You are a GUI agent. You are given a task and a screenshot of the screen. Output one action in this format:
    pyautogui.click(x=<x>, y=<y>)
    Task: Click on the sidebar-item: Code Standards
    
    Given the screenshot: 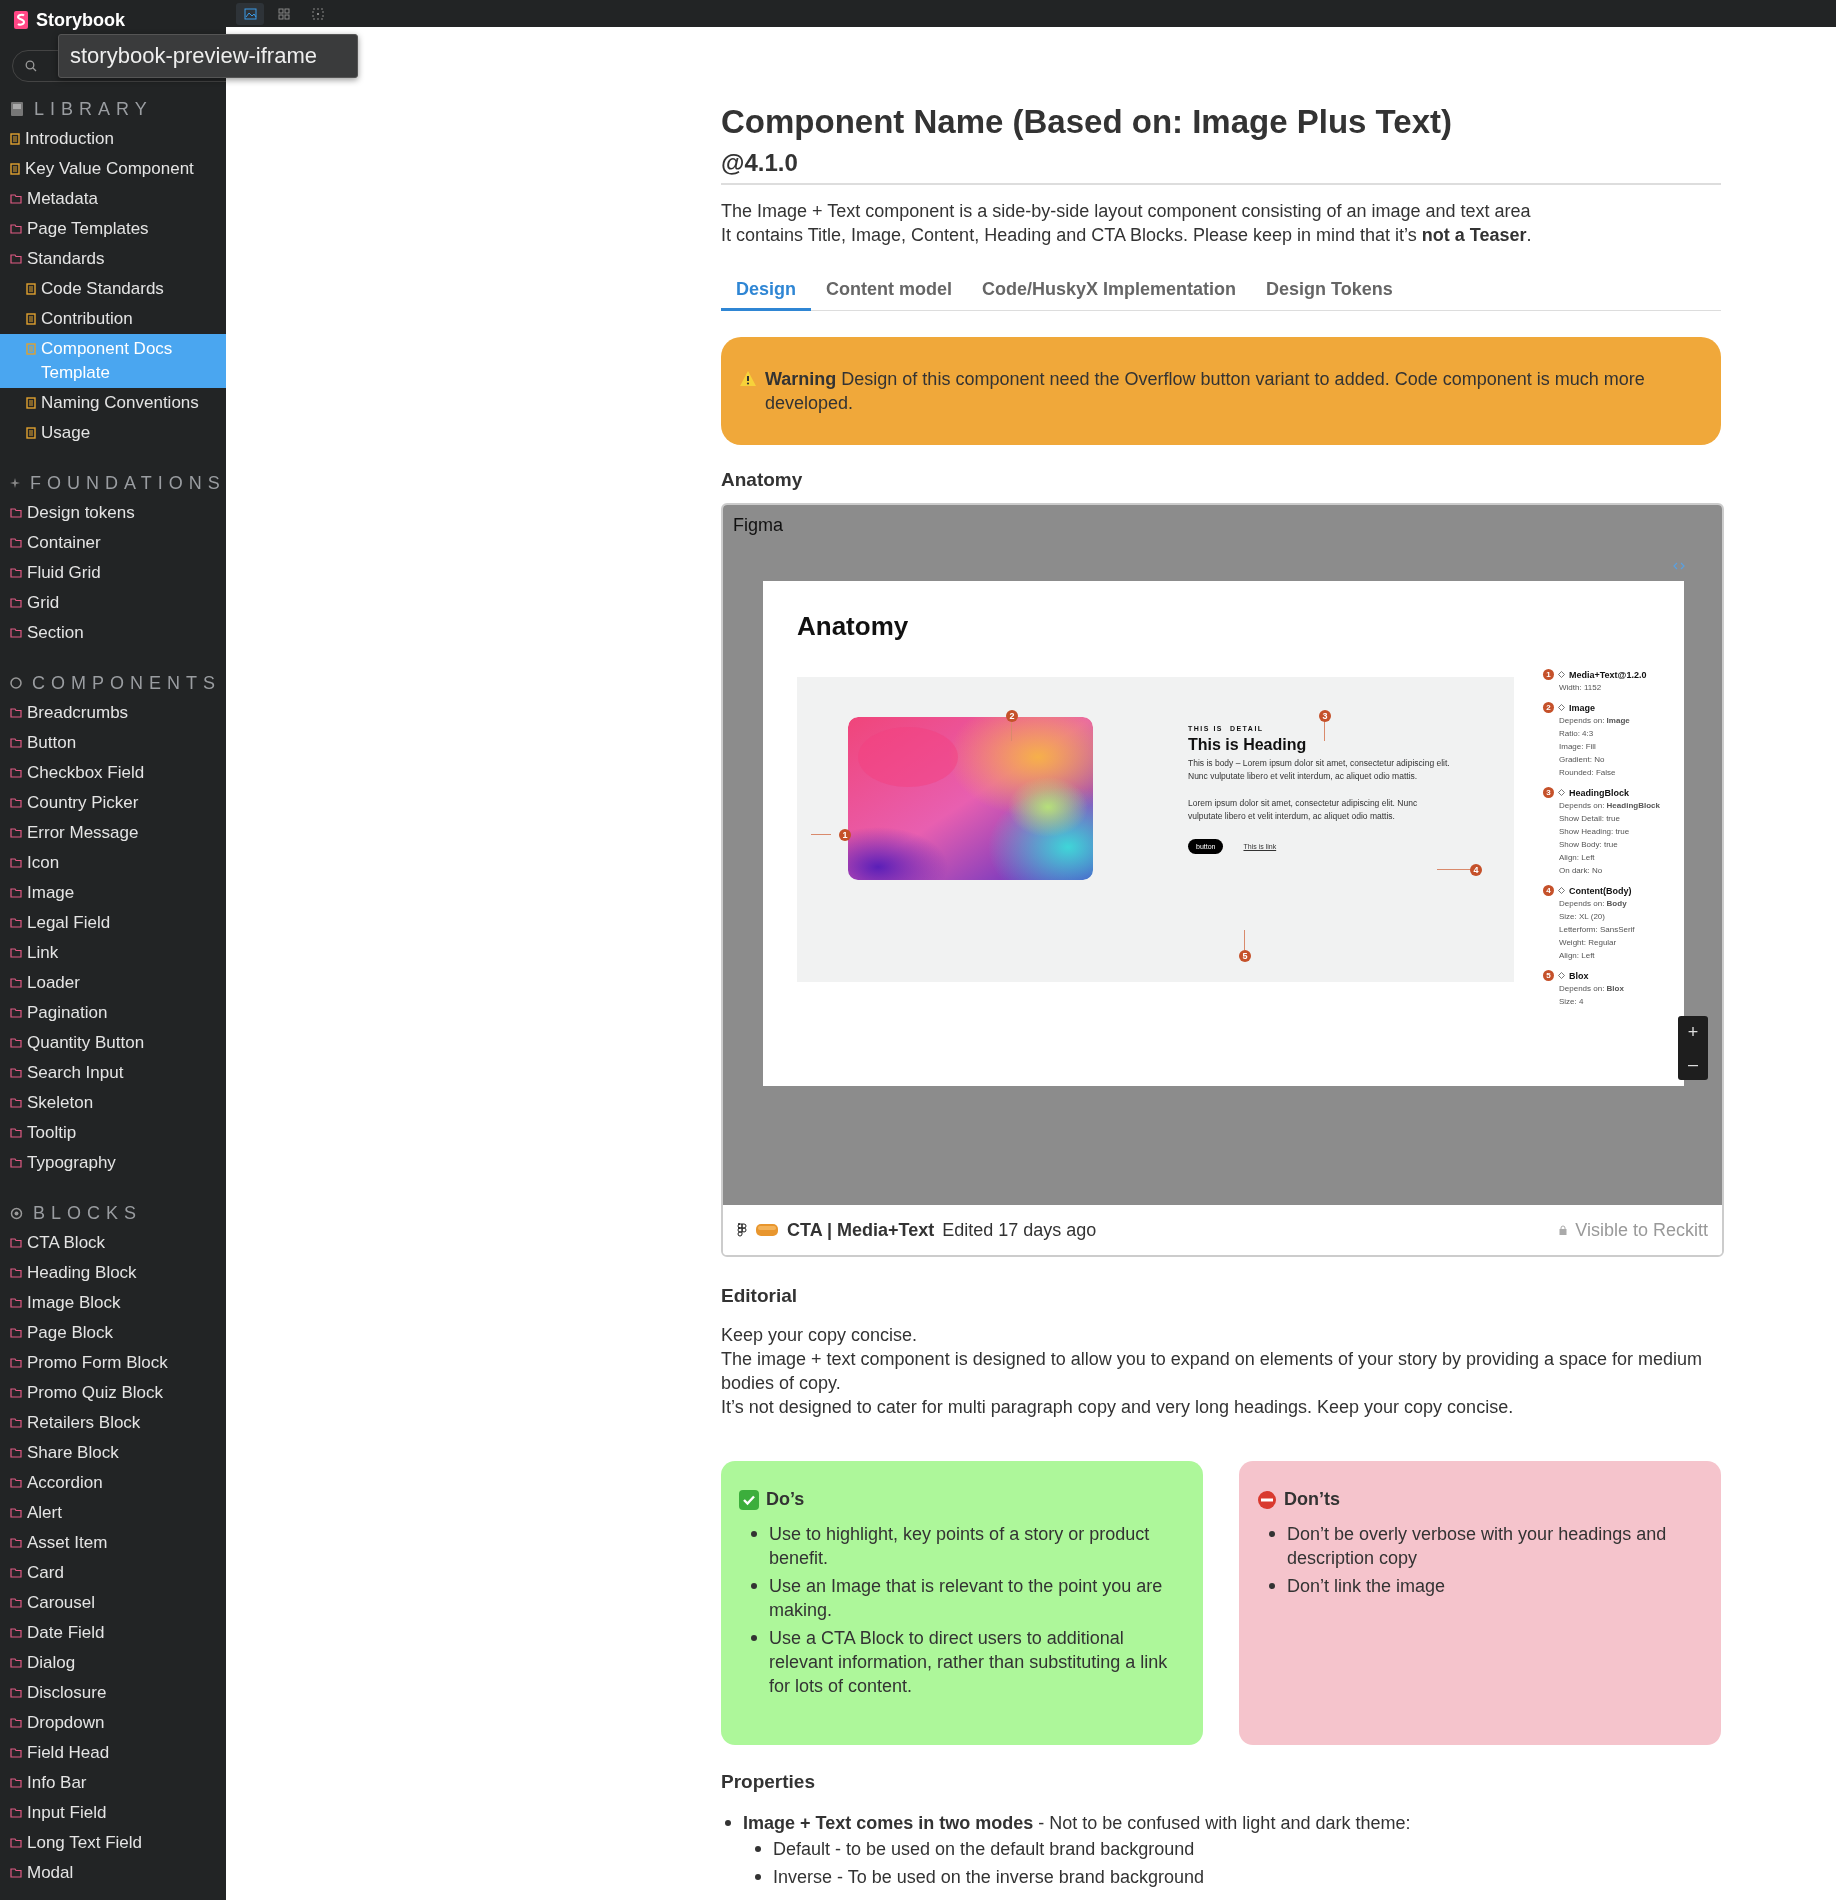 What is the action you would take?
    pyautogui.click(x=113, y=289)
    